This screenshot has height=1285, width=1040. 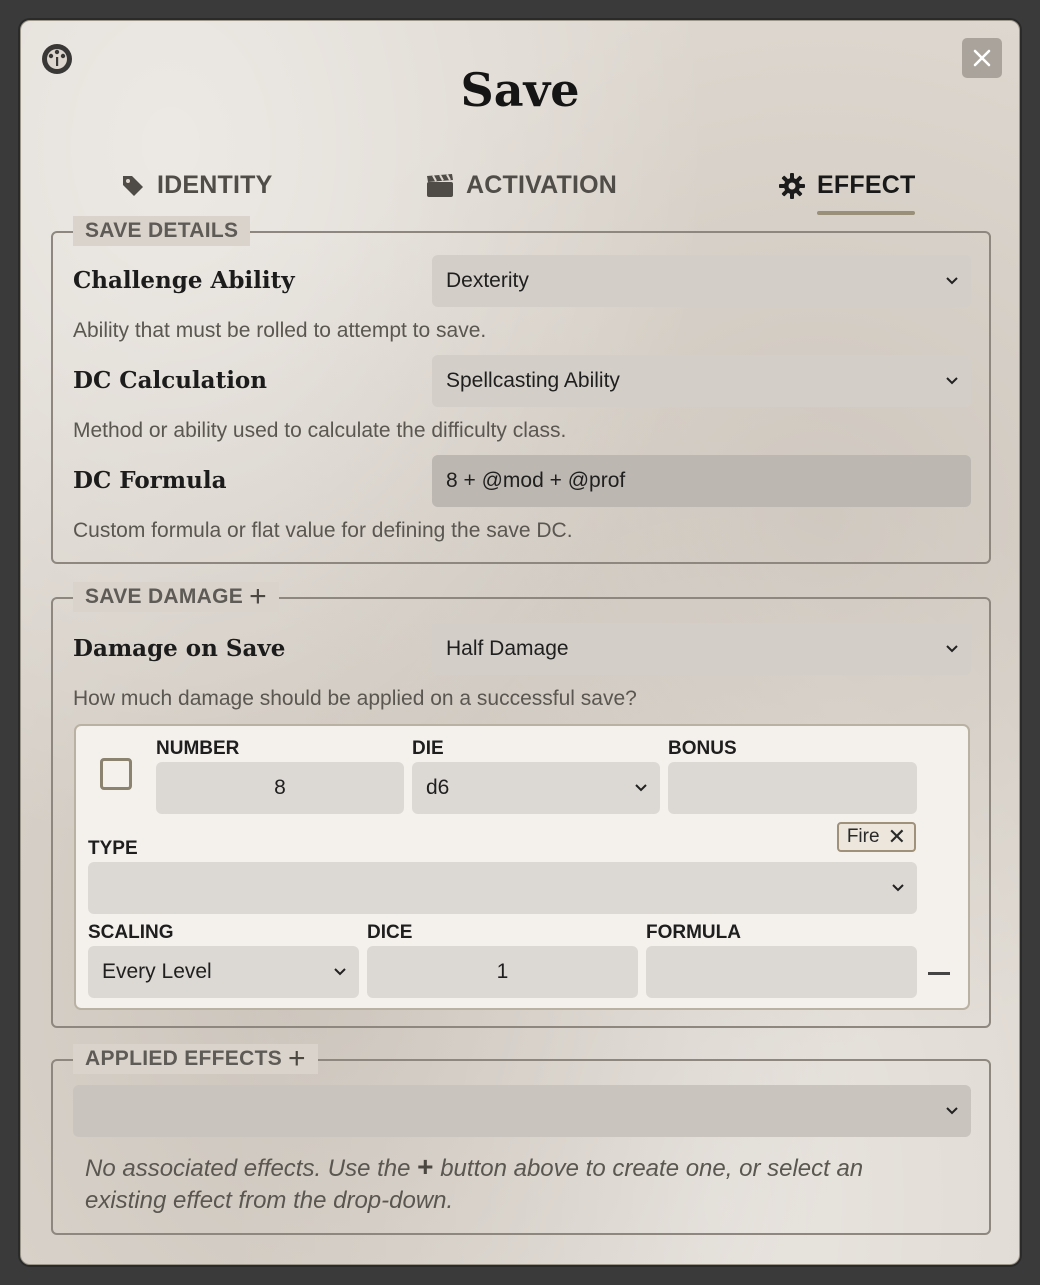 What do you see at coordinates (113, 848) in the screenshot?
I see `type-label: TYPE` at bounding box center [113, 848].